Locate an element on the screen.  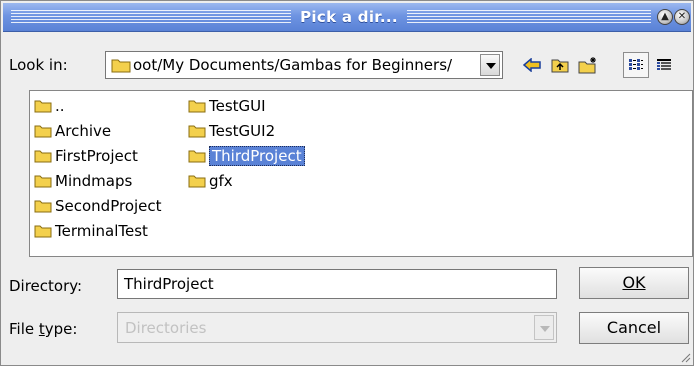
shade-button: ▲ is located at coordinates (665, 17).